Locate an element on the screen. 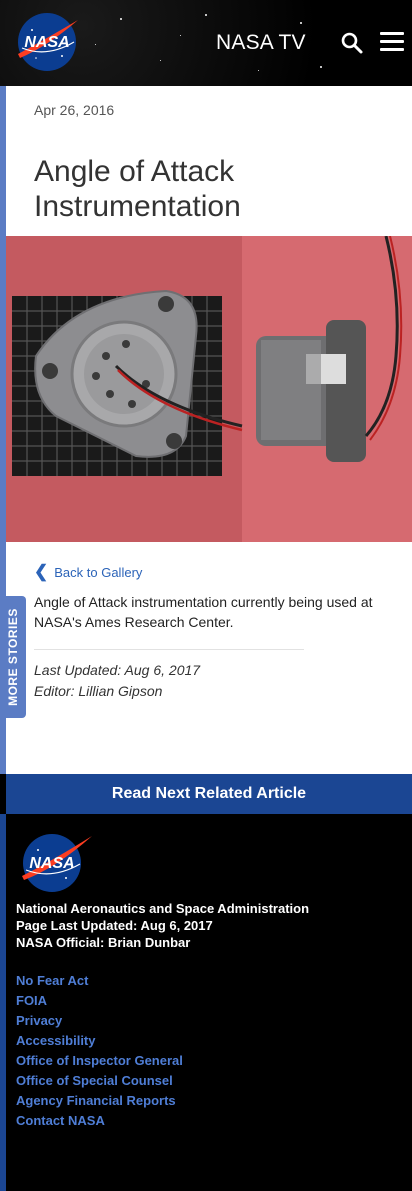 The width and height of the screenshot is (412, 1191). nasa-tv-link: NASA TV is located at coordinates (261, 43).